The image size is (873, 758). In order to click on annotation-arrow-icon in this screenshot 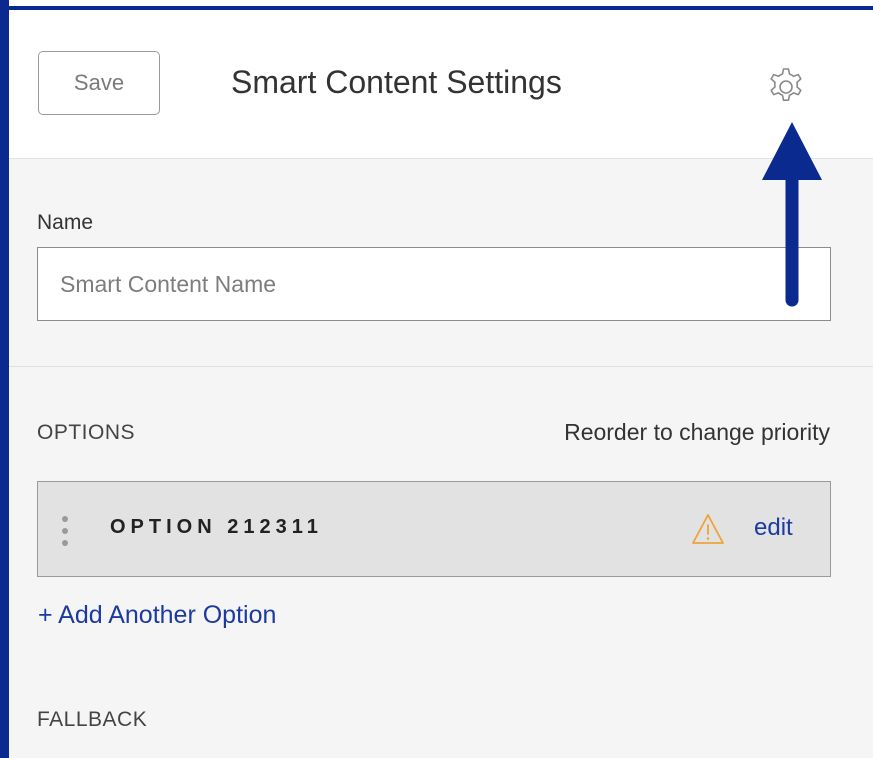, I will do `click(792, 214)`.